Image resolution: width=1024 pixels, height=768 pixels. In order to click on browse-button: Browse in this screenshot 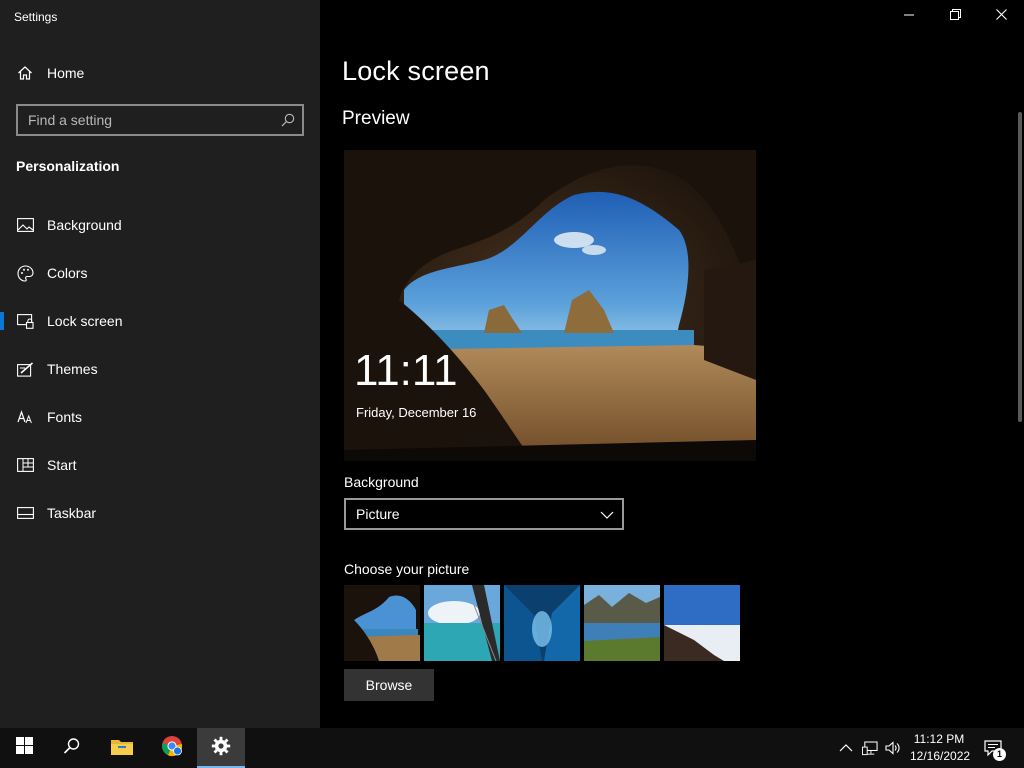, I will do `click(389, 685)`.